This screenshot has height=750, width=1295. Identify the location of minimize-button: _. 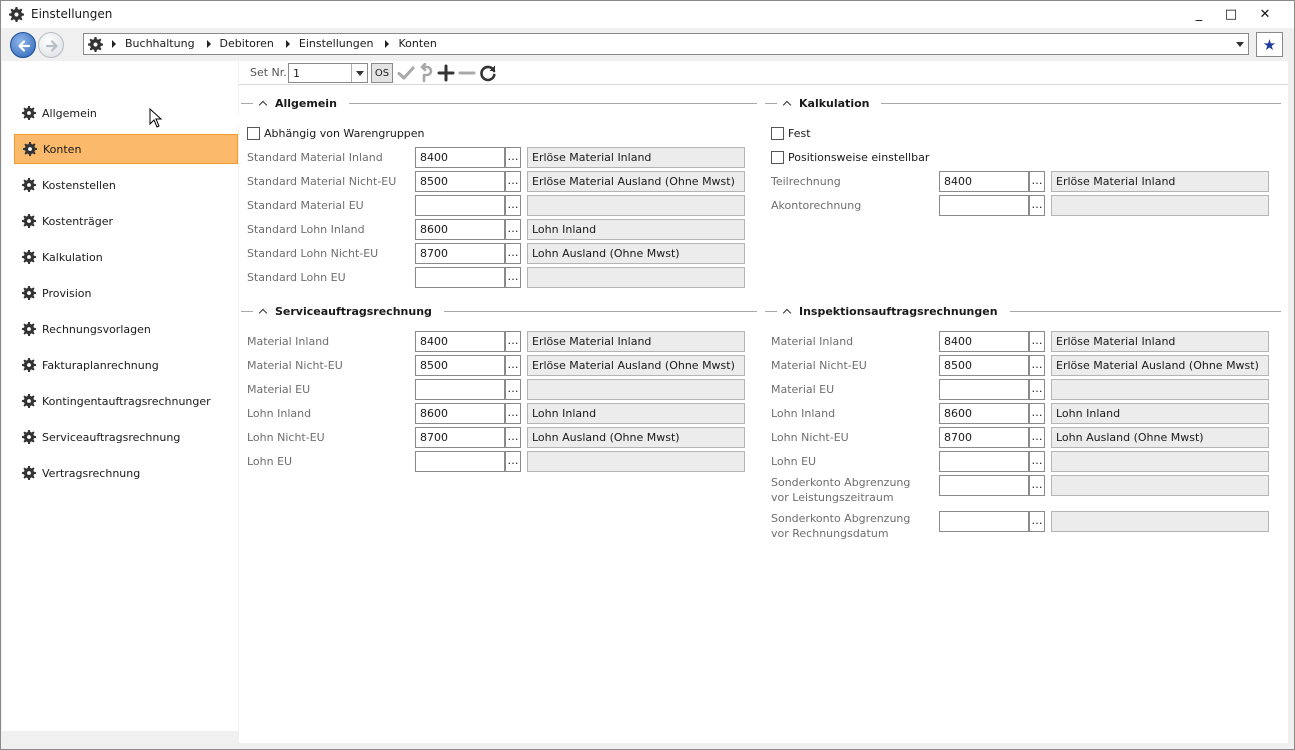
(1199, 14).